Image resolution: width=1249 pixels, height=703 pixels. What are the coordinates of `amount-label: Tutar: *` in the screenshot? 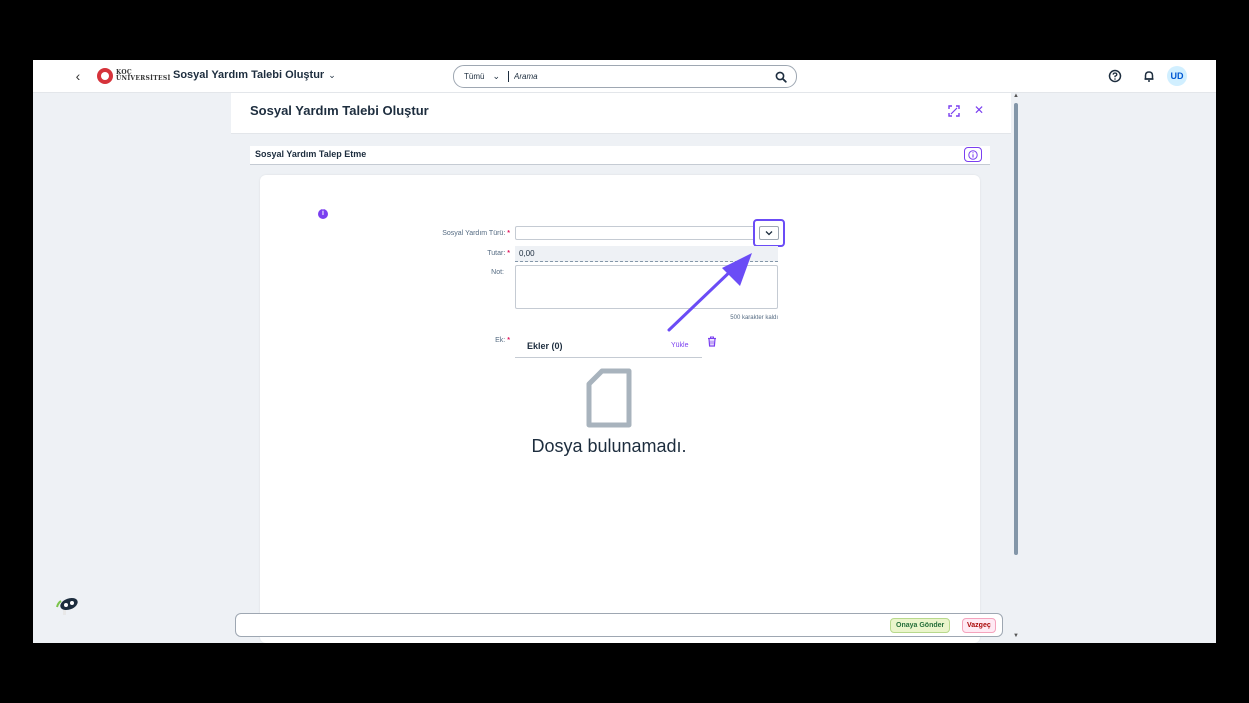 It's located at (450, 253).